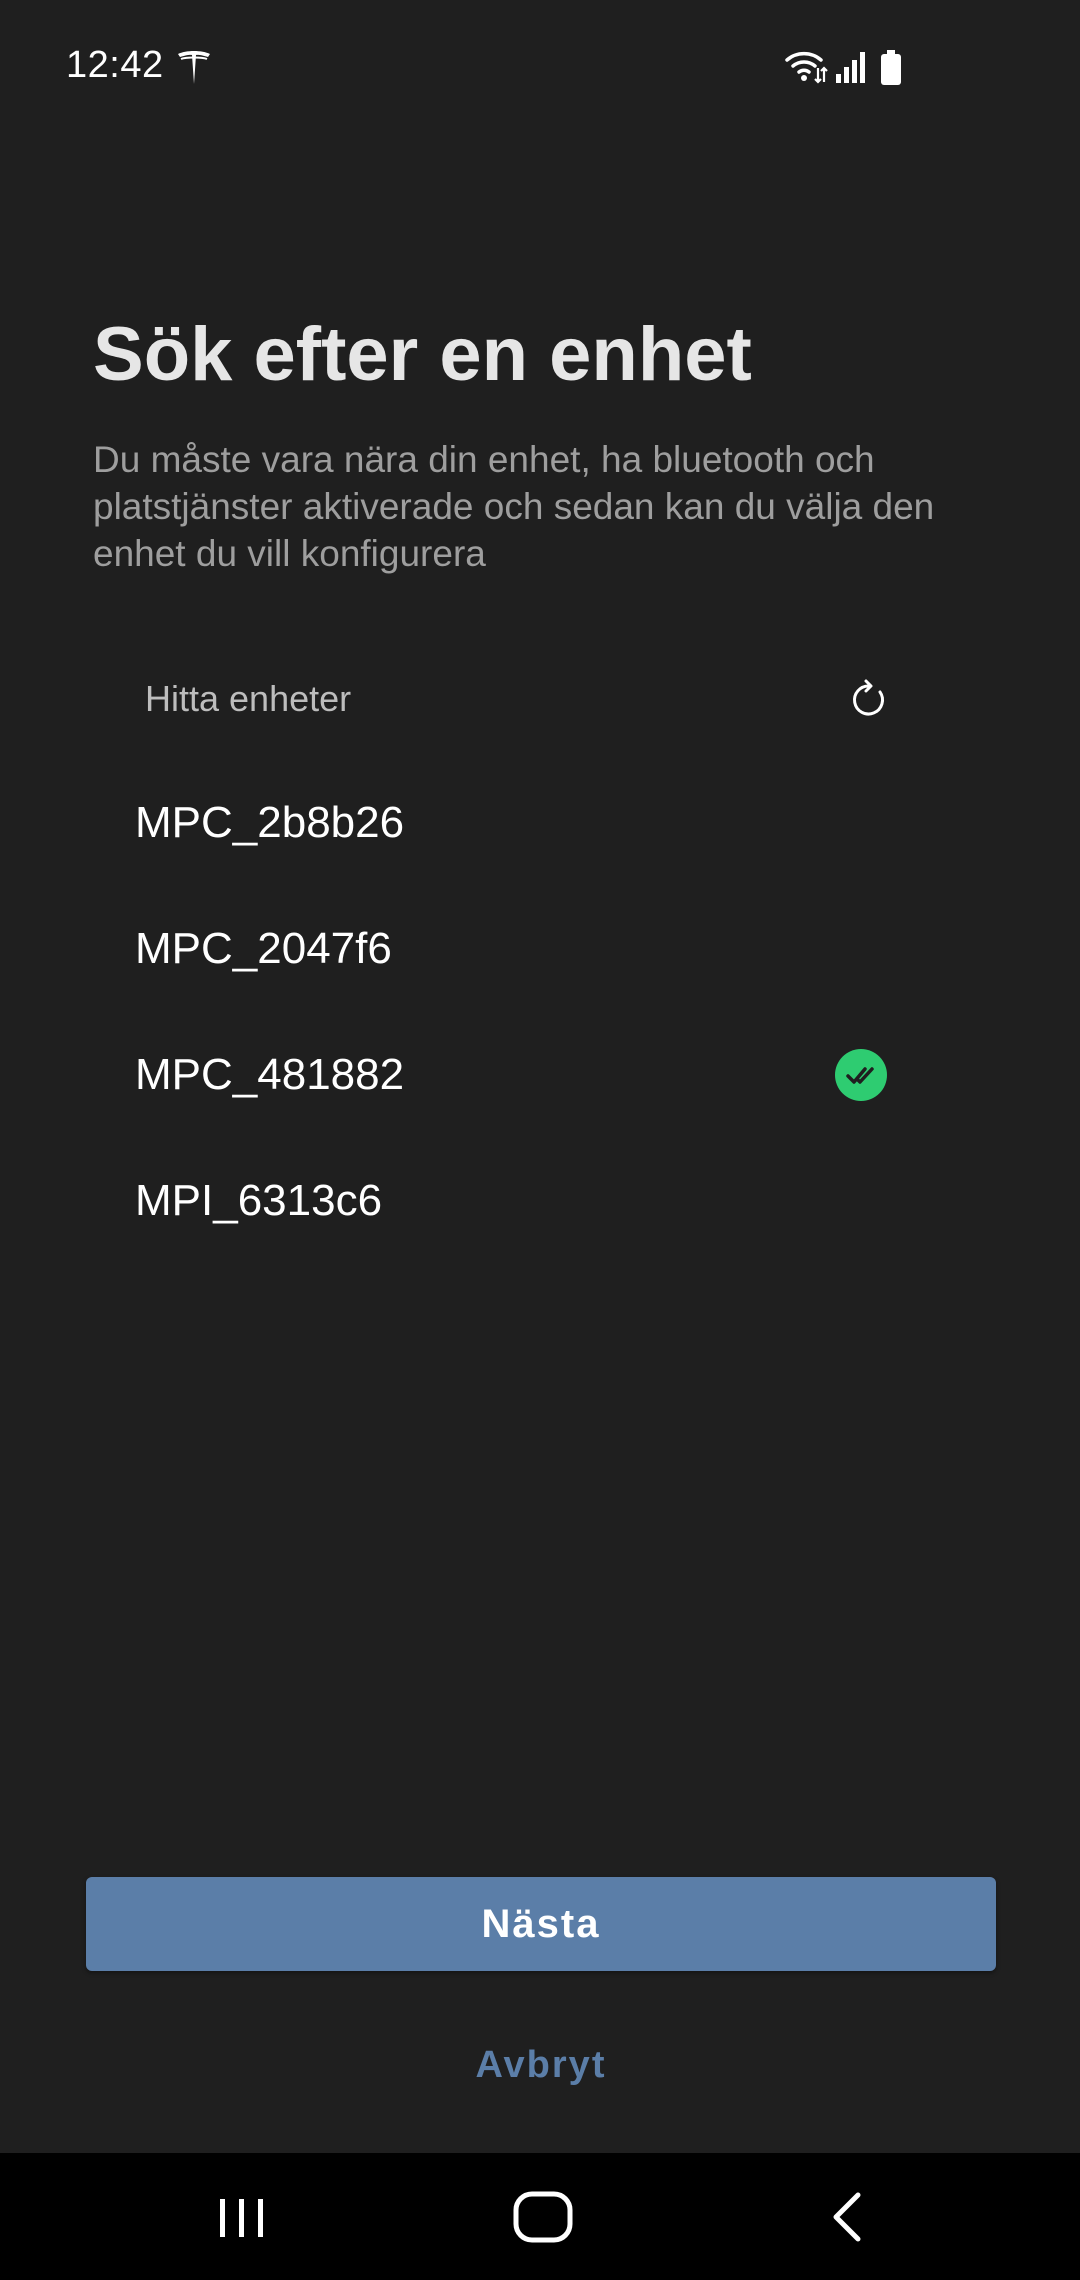 The image size is (1080, 2280). What do you see at coordinates (543, 2217) in the screenshot?
I see `home-icon` at bounding box center [543, 2217].